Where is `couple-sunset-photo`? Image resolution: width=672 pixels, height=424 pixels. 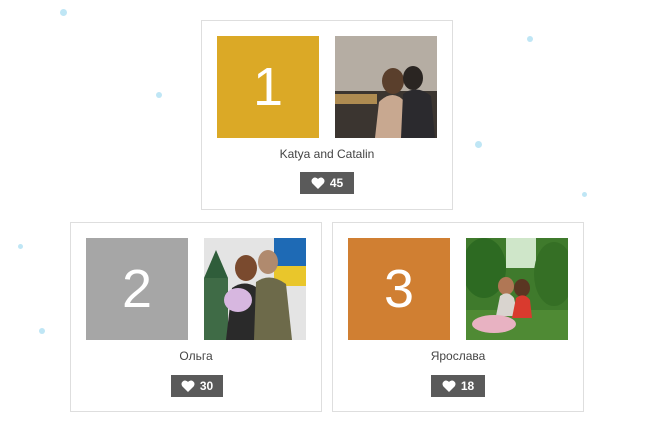 couple-sunset-photo is located at coordinates (386, 87).